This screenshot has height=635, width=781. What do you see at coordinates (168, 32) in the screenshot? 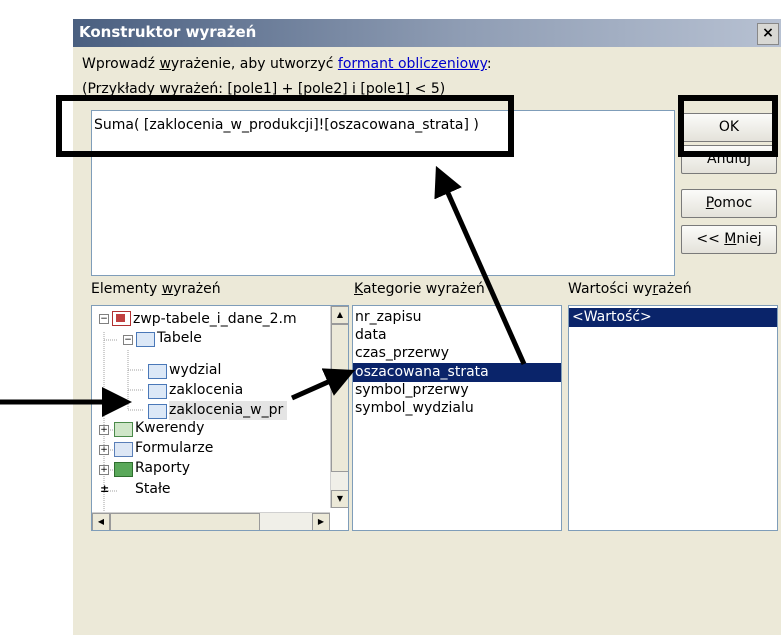
I see `window-title: Konstruktor wyrażeń` at bounding box center [168, 32].